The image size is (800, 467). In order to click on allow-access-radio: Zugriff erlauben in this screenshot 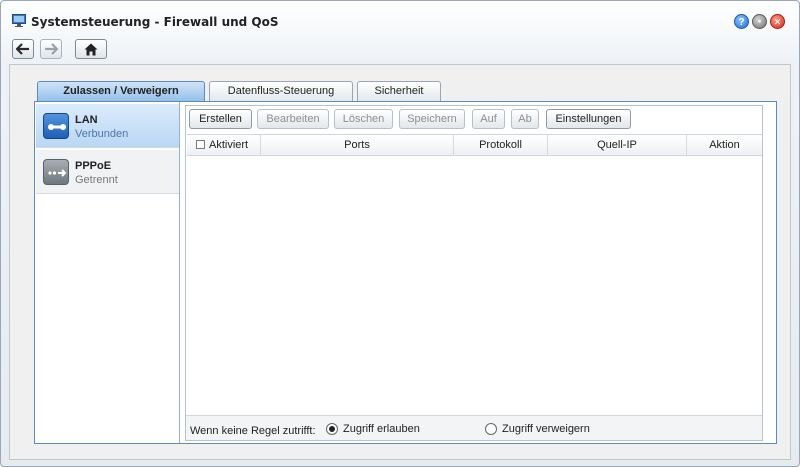, I will do `click(373, 429)`.